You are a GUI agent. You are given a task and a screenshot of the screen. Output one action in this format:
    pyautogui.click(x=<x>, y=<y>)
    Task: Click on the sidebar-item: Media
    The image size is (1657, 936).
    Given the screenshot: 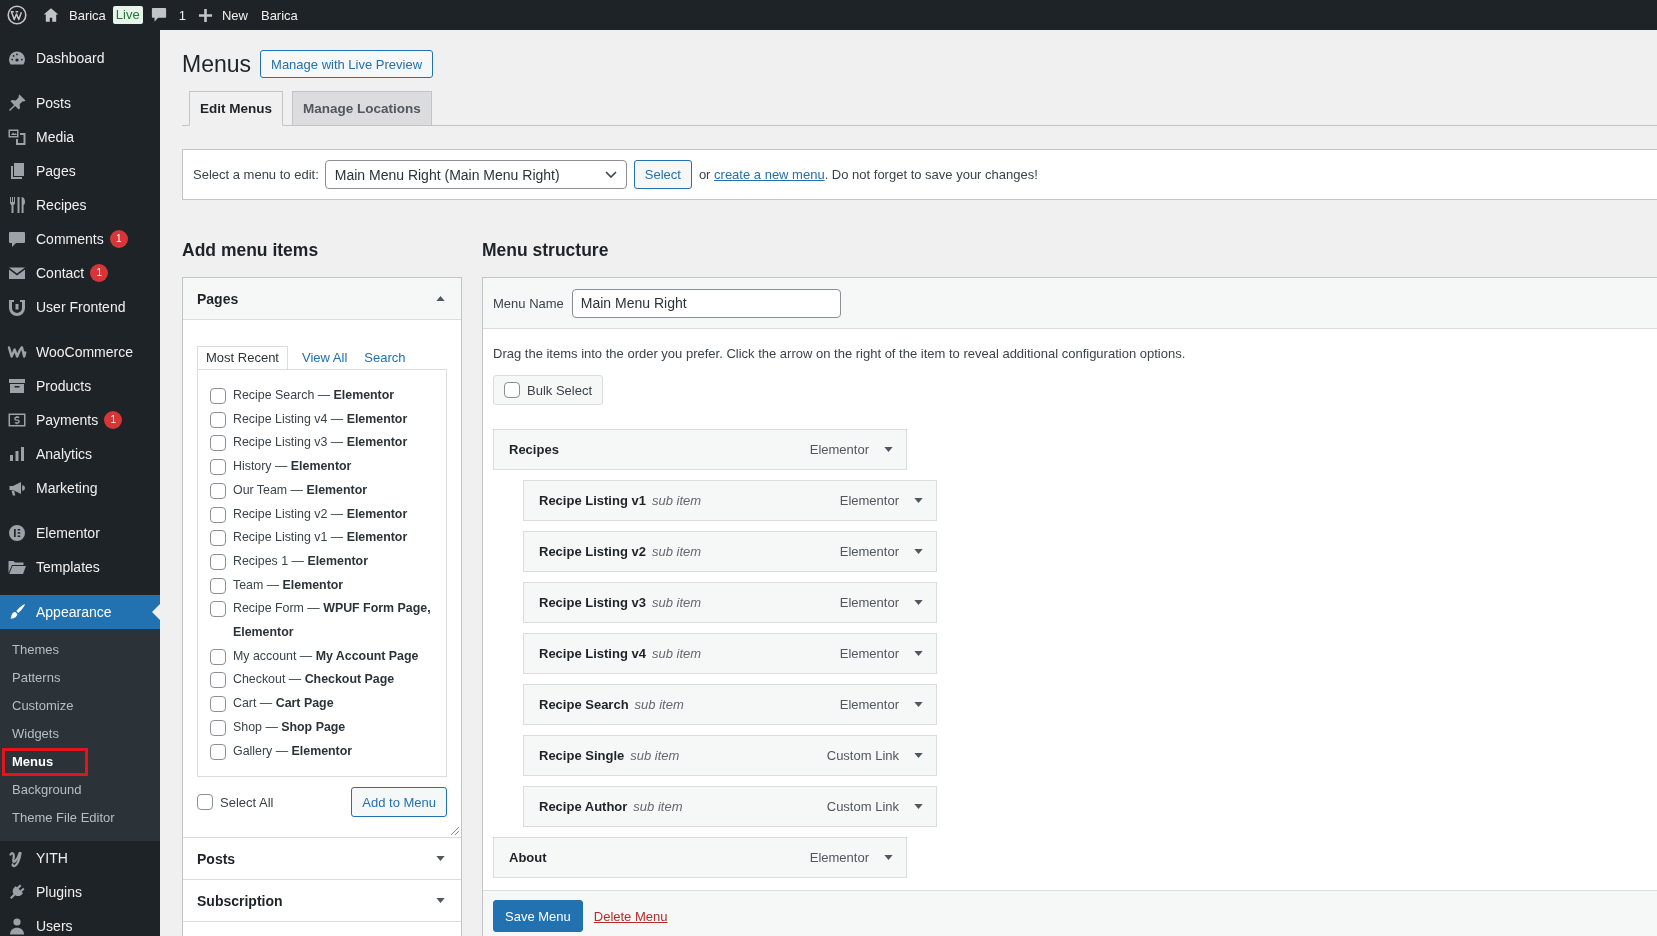 What is the action you would take?
    pyautogui.click(x=80, y=137)
    